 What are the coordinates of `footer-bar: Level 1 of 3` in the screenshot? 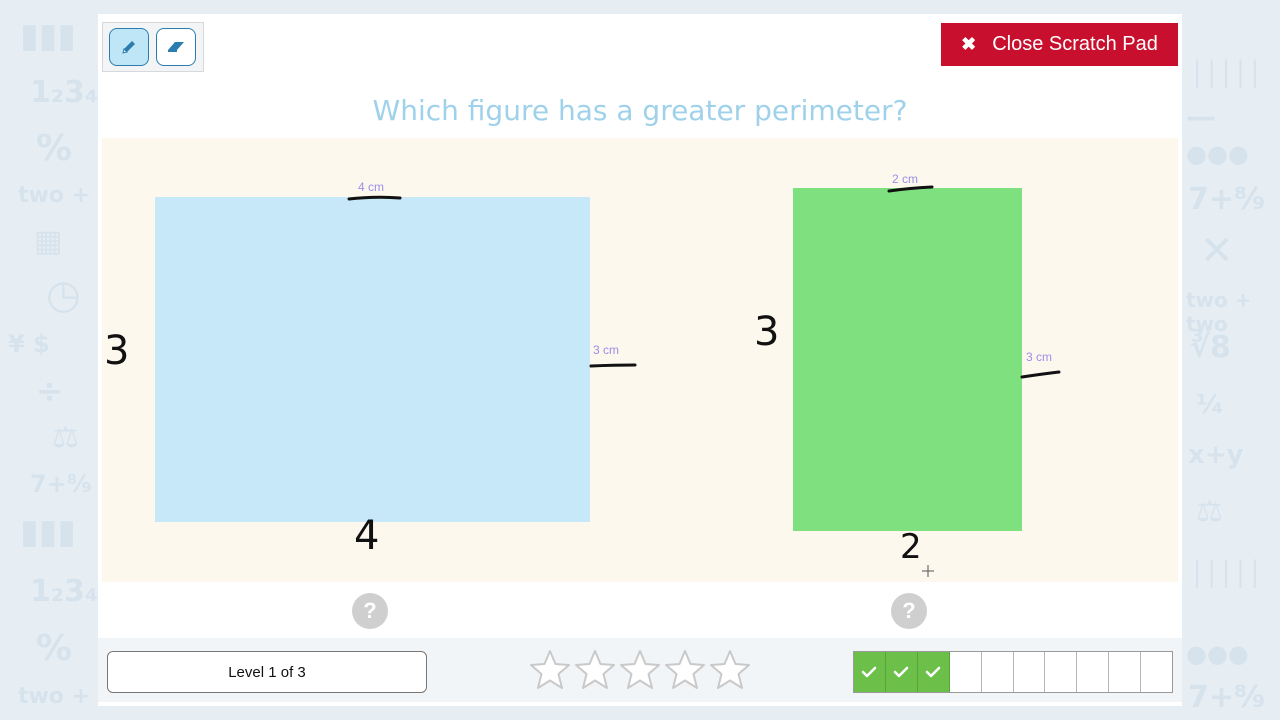 It's located at (640, 670).